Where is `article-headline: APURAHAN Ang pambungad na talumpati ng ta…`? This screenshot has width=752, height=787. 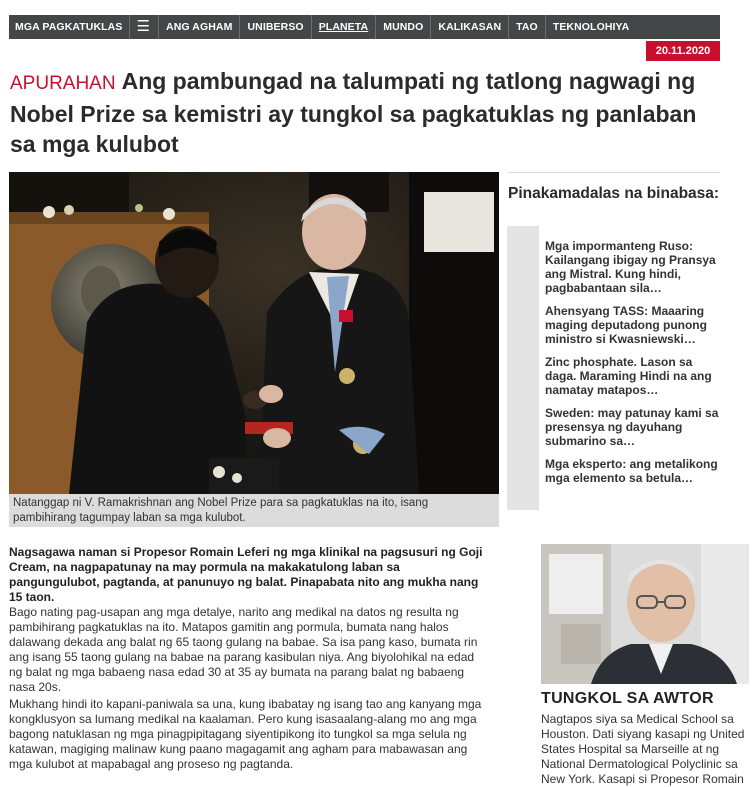 article-headline: APURAHAN Ang pambungad na talumpati ng ta… is located at coordinates (367, 112).